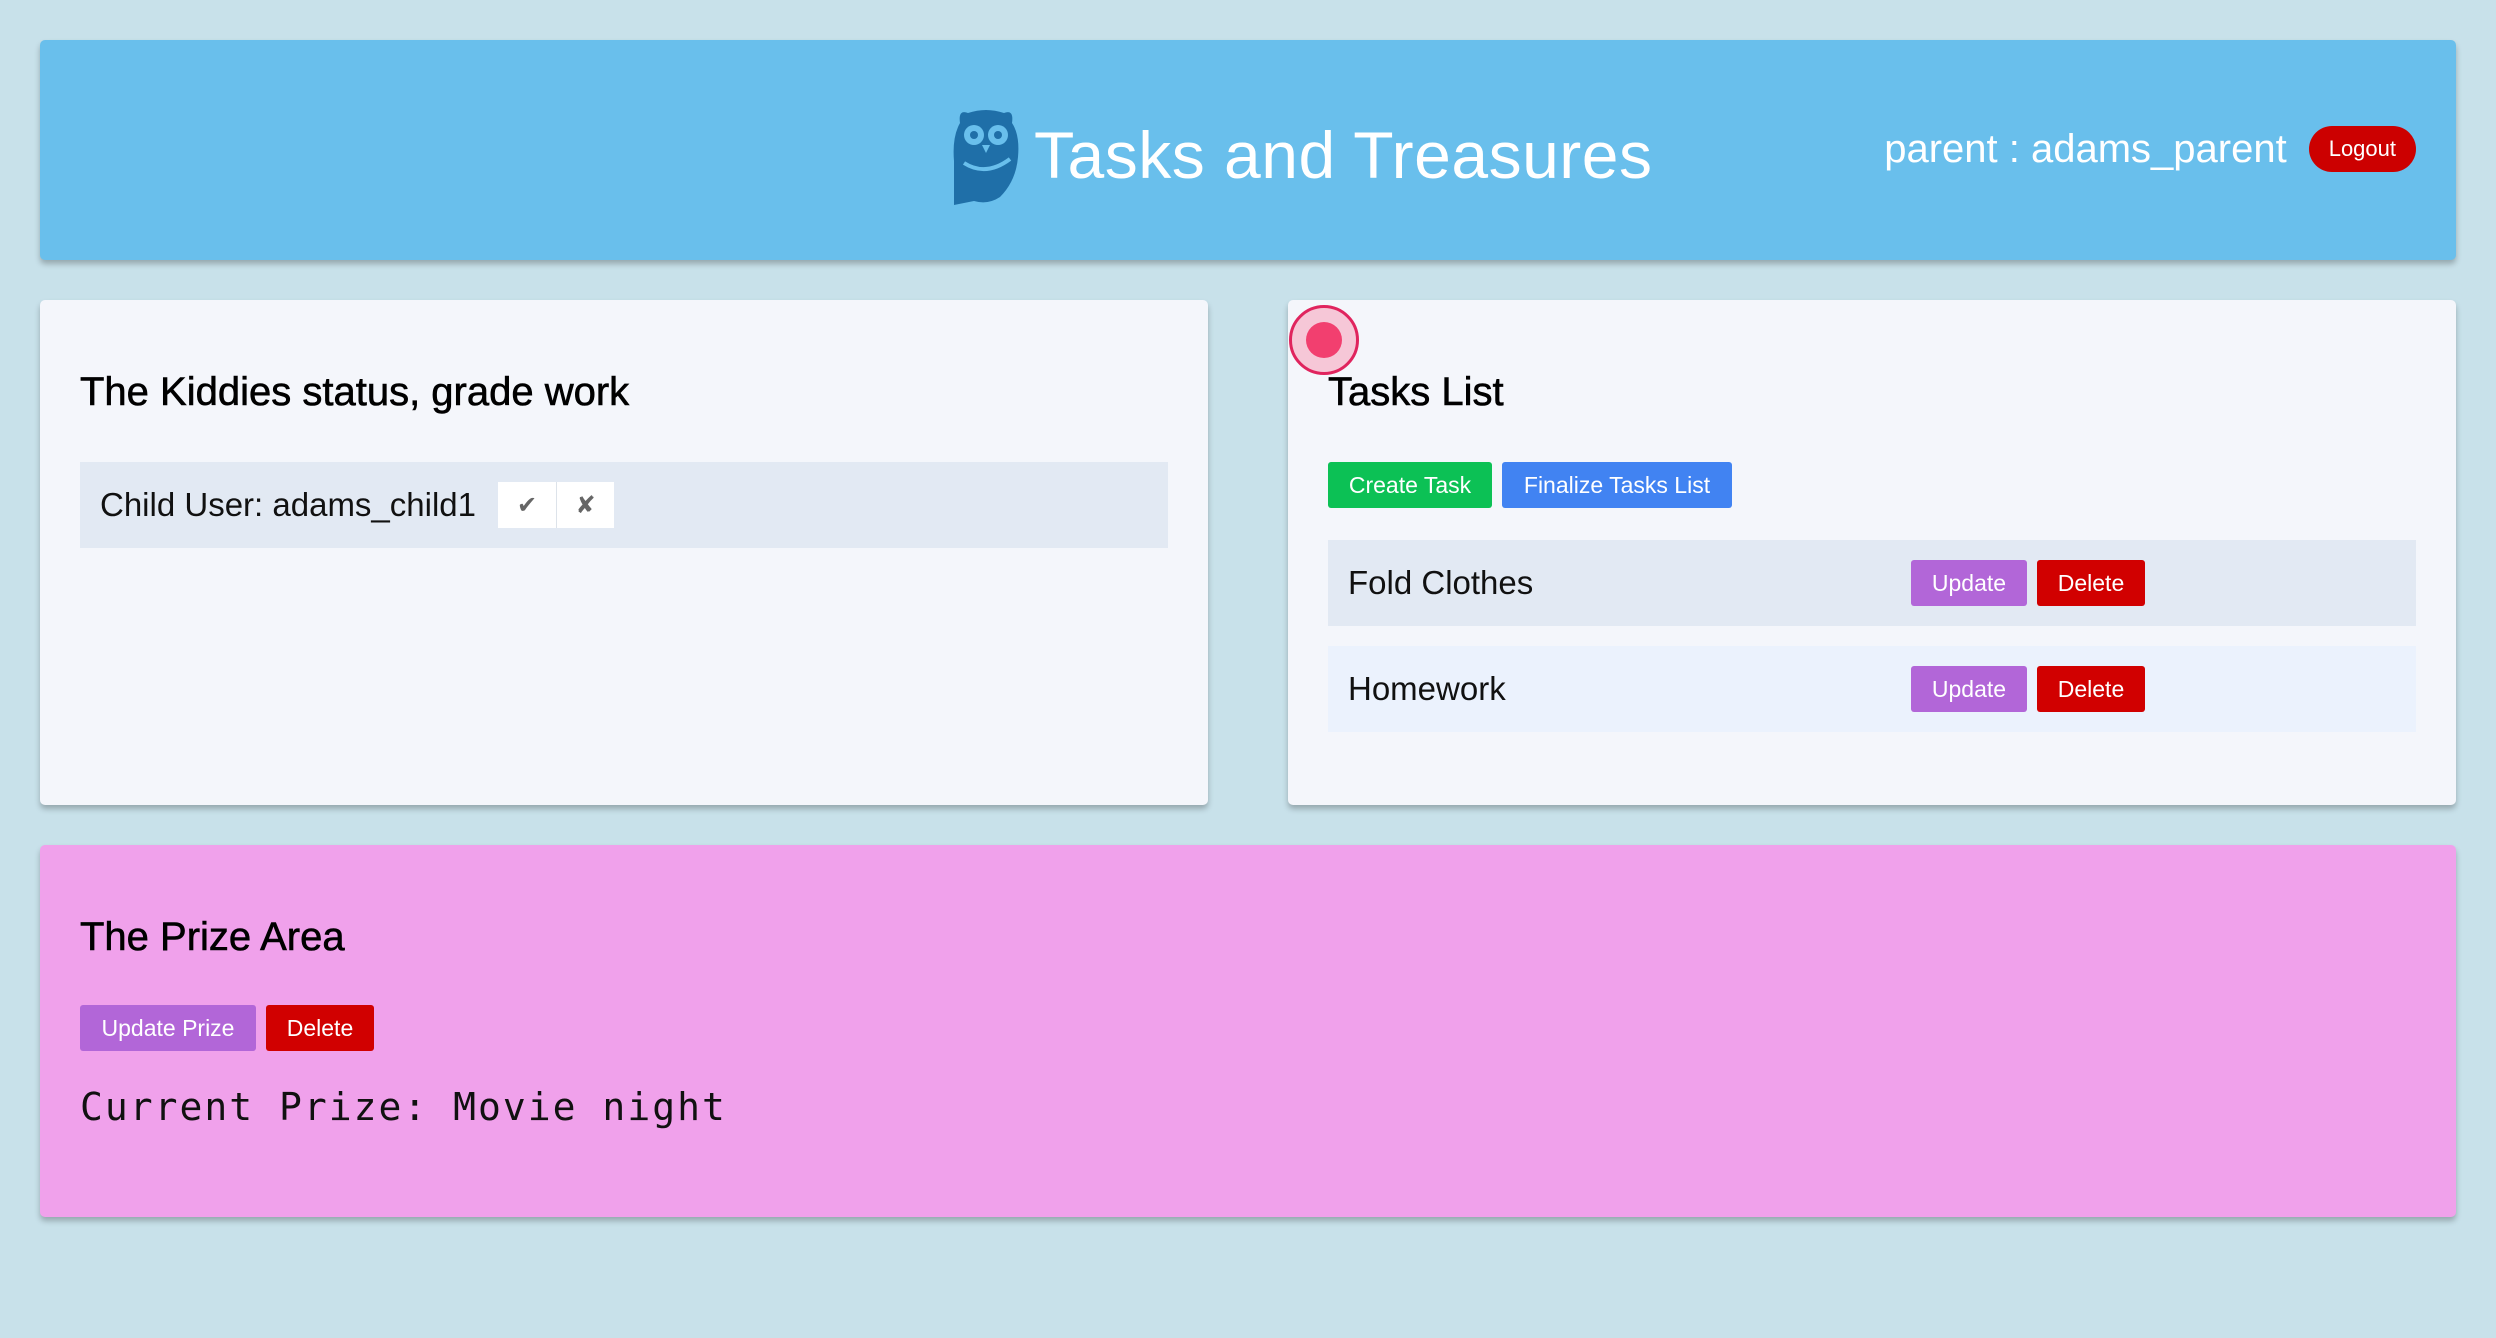  Describe the element at coordinates (1343, 155) in the screenshot. I see `app-title: Tasks and Treasures` at that location.